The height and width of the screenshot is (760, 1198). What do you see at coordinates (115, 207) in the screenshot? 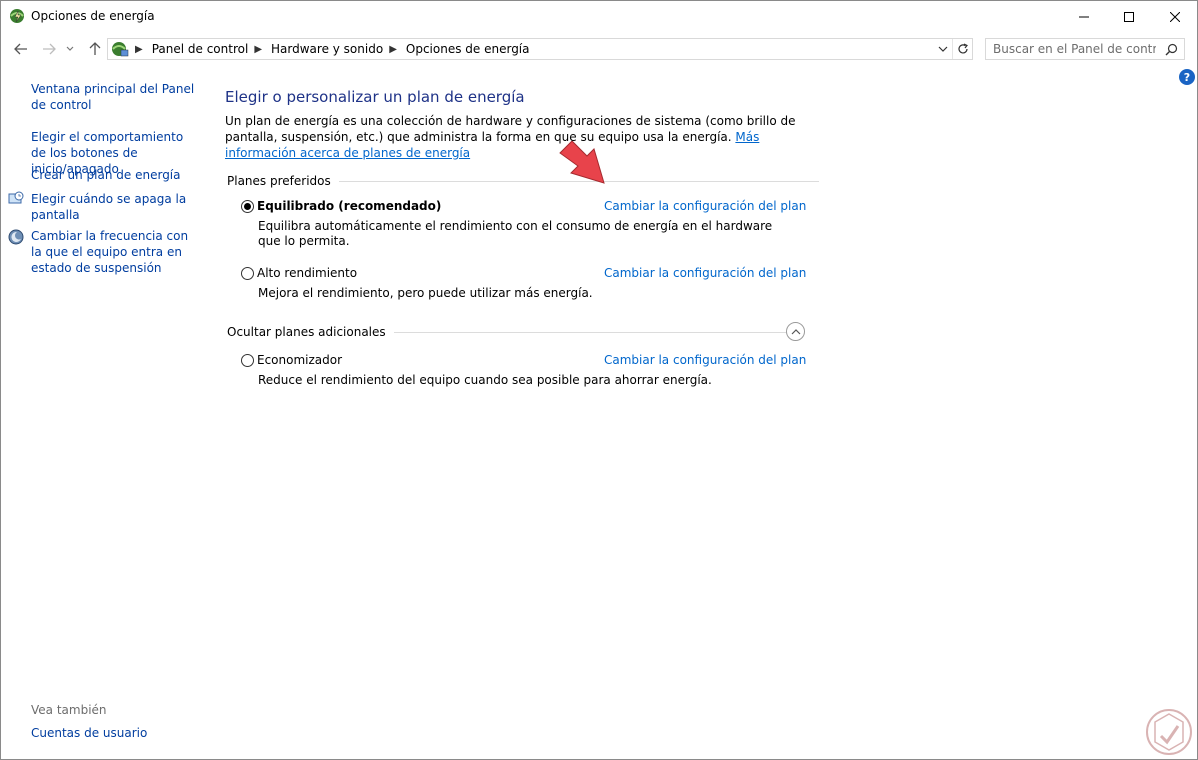
I see `sidebar-item-display-off: Elegir cuándo se apaga la pantalla` at bounding box center [115, 207].